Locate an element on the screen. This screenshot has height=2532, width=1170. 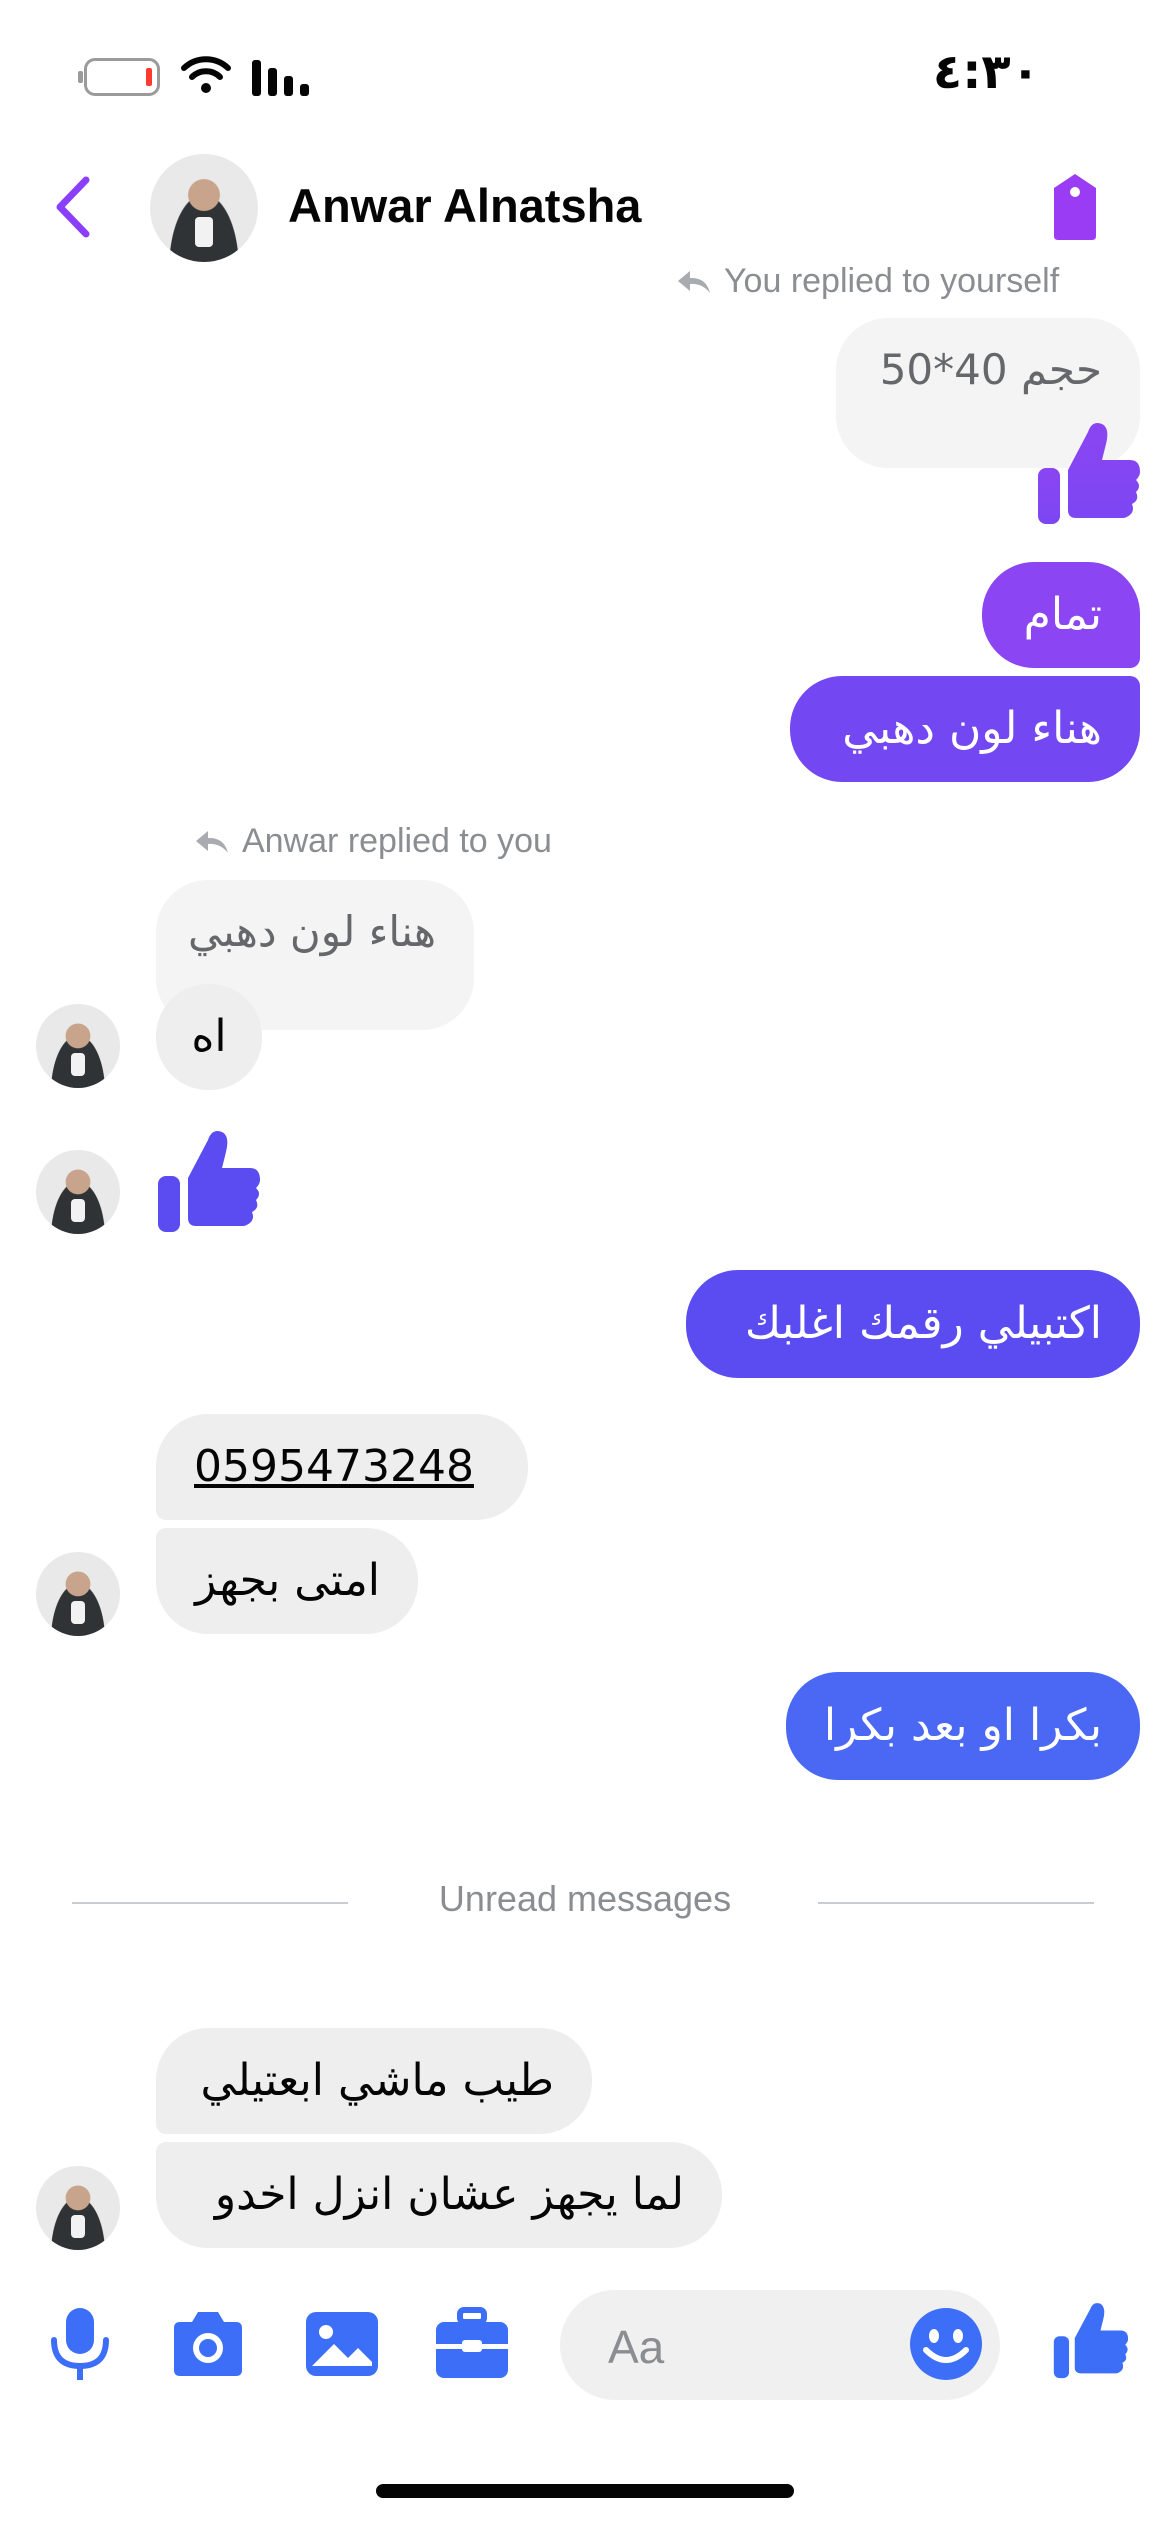
status-time: ٤:٣٠ is located at coordinates (986, 72).